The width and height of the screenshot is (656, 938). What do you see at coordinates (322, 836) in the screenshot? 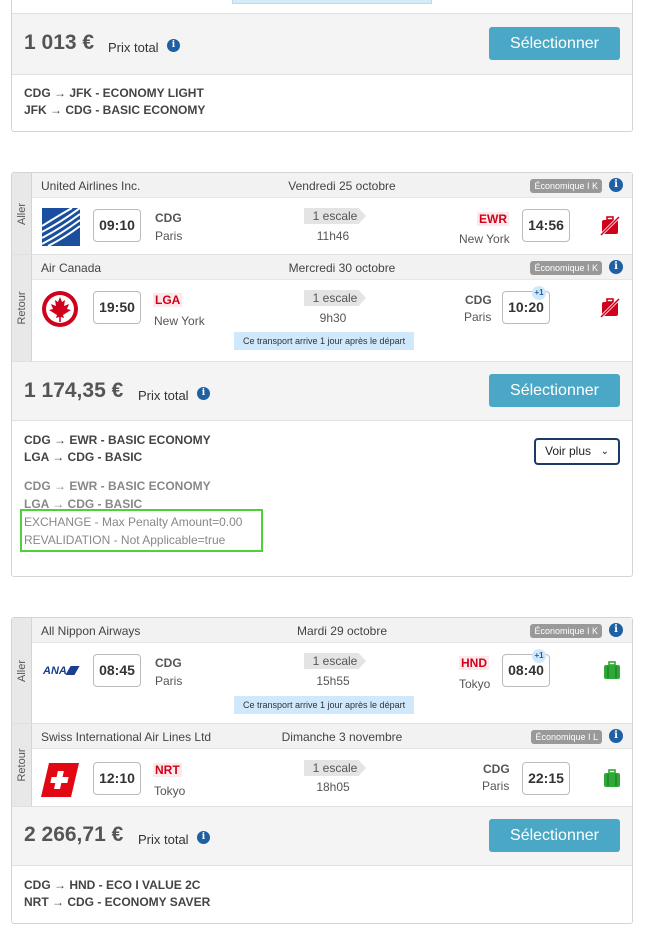
I see `price-row: 2 266,71 € Prix total i Sélectionner` at bounding box center [322, 836].